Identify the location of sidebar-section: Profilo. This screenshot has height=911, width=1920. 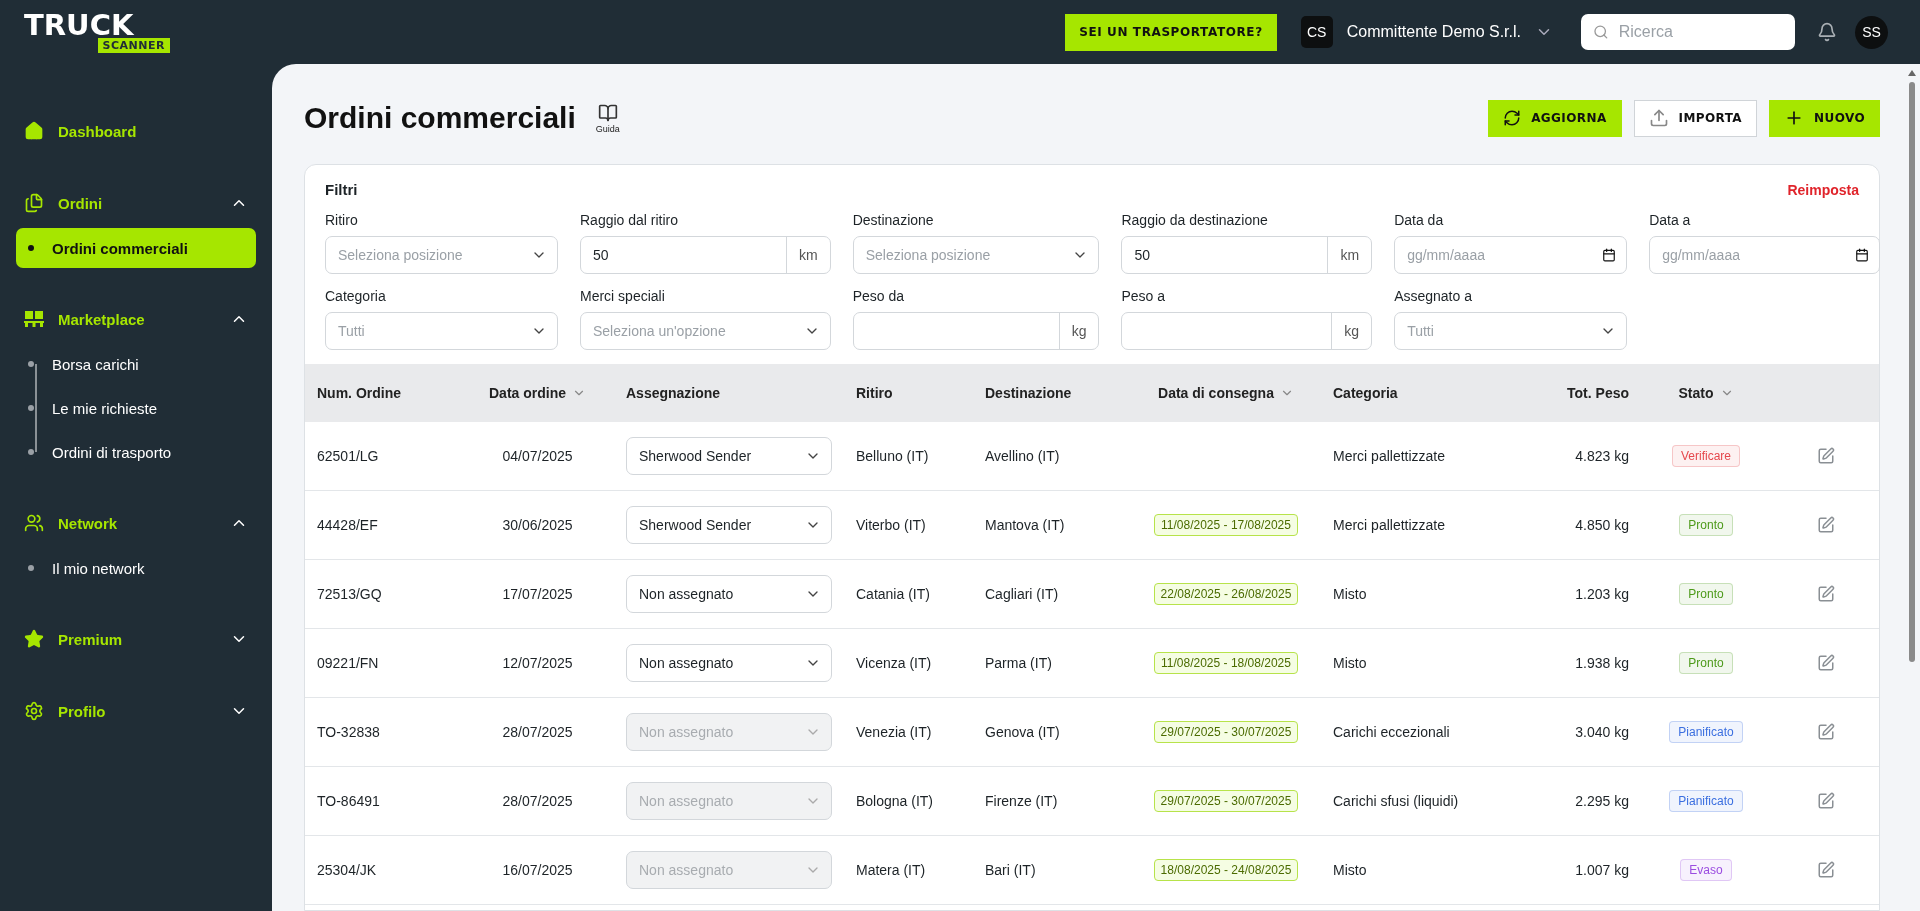
(136, 711).